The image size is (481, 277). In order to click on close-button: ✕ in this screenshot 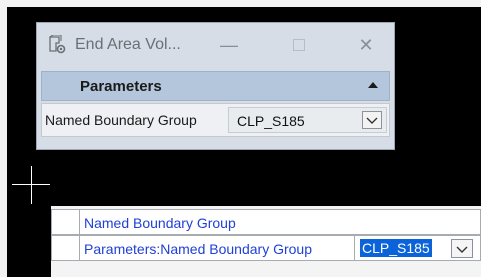, I will do `click(366, 45)`.